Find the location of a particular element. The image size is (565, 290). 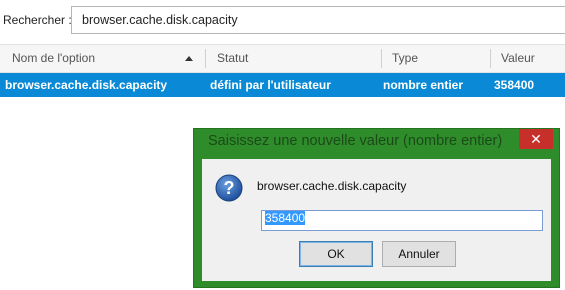

column-header-status: Statut is located at coordinates (293, 58).